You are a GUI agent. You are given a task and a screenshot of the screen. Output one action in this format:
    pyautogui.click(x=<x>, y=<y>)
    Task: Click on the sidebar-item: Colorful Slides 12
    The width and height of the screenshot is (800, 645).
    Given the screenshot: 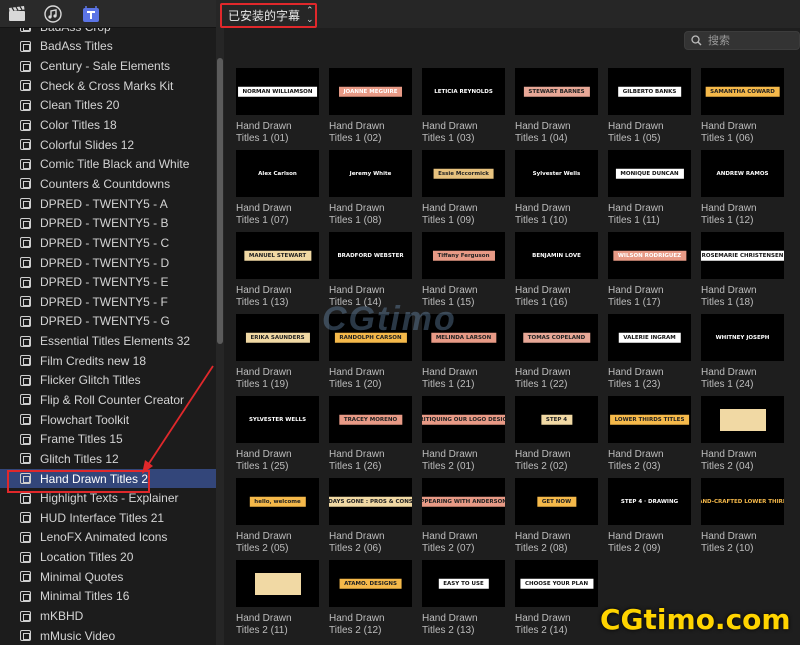 What is the action you would take?
    pyautogui.click(x=108, y=145)
    